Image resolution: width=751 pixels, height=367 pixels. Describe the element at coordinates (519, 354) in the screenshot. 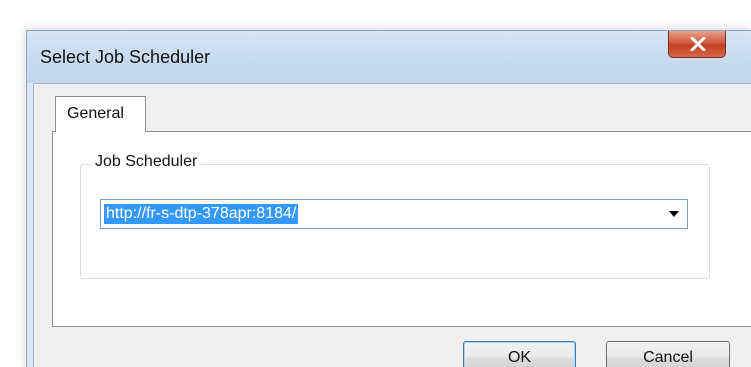

I see `ok-button: OK` at that location.